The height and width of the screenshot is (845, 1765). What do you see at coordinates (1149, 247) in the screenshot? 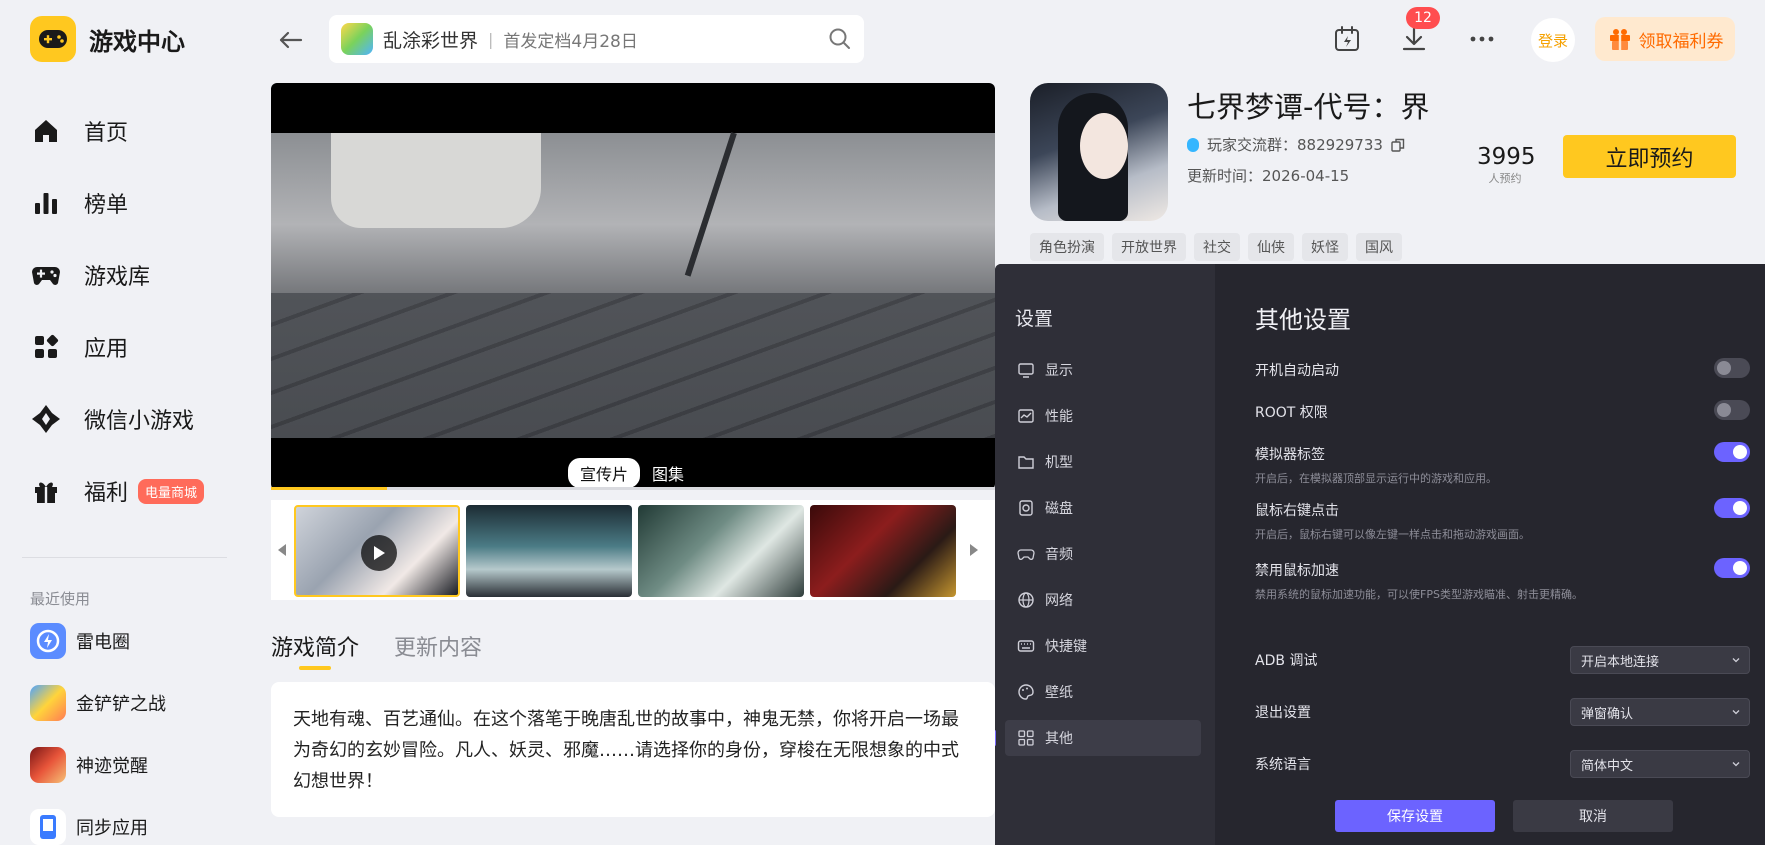
I see `tag-item: 开放世界` at bounding box center [1149, 247].